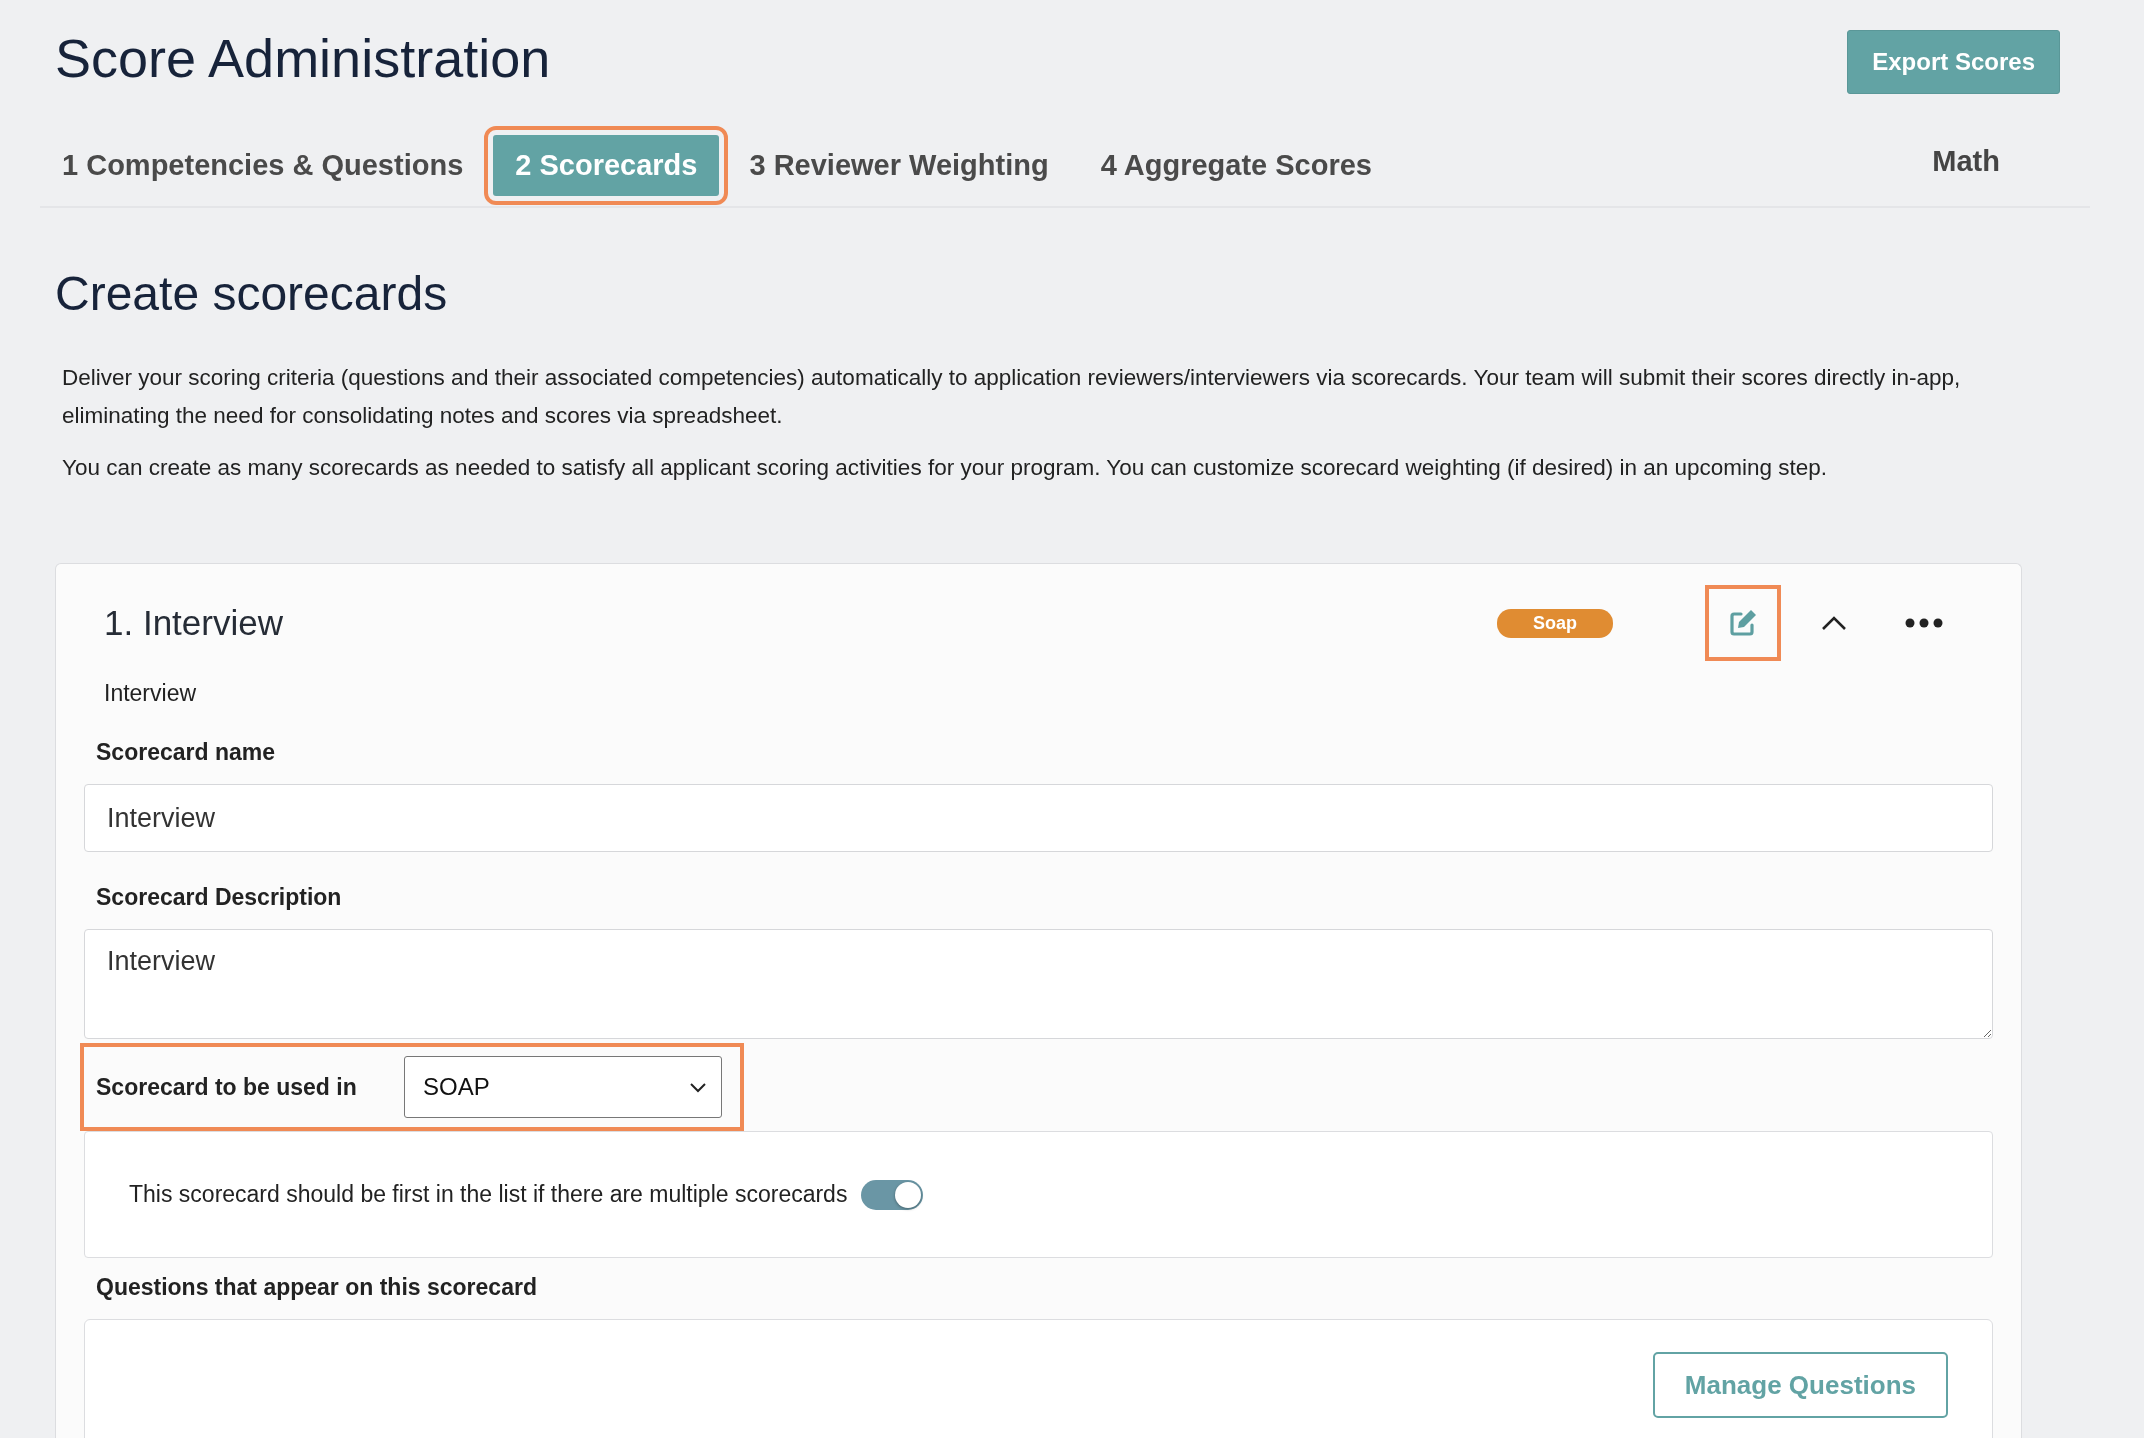  I want to click on field-label: Scorecard name, so click(186, 752).